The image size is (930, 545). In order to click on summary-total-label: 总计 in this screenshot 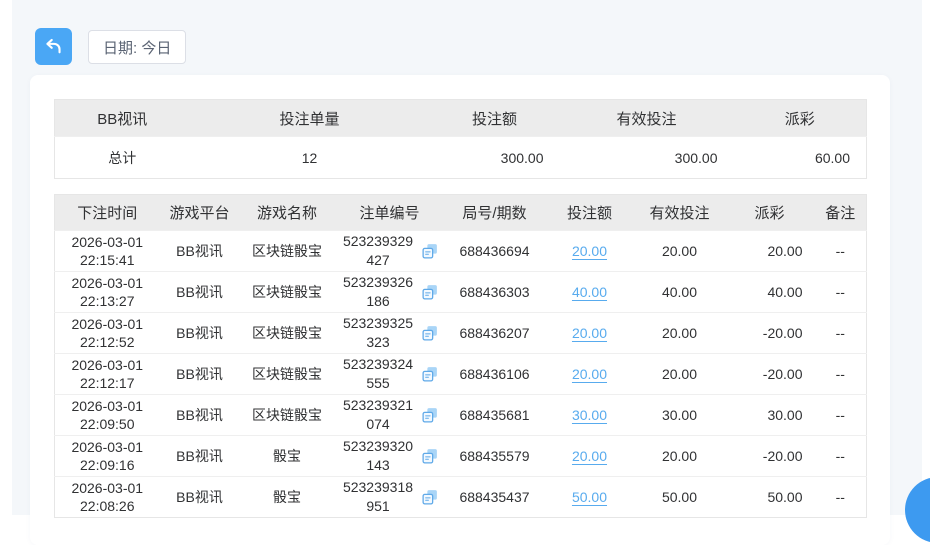, I will do `click(122, 157)`.